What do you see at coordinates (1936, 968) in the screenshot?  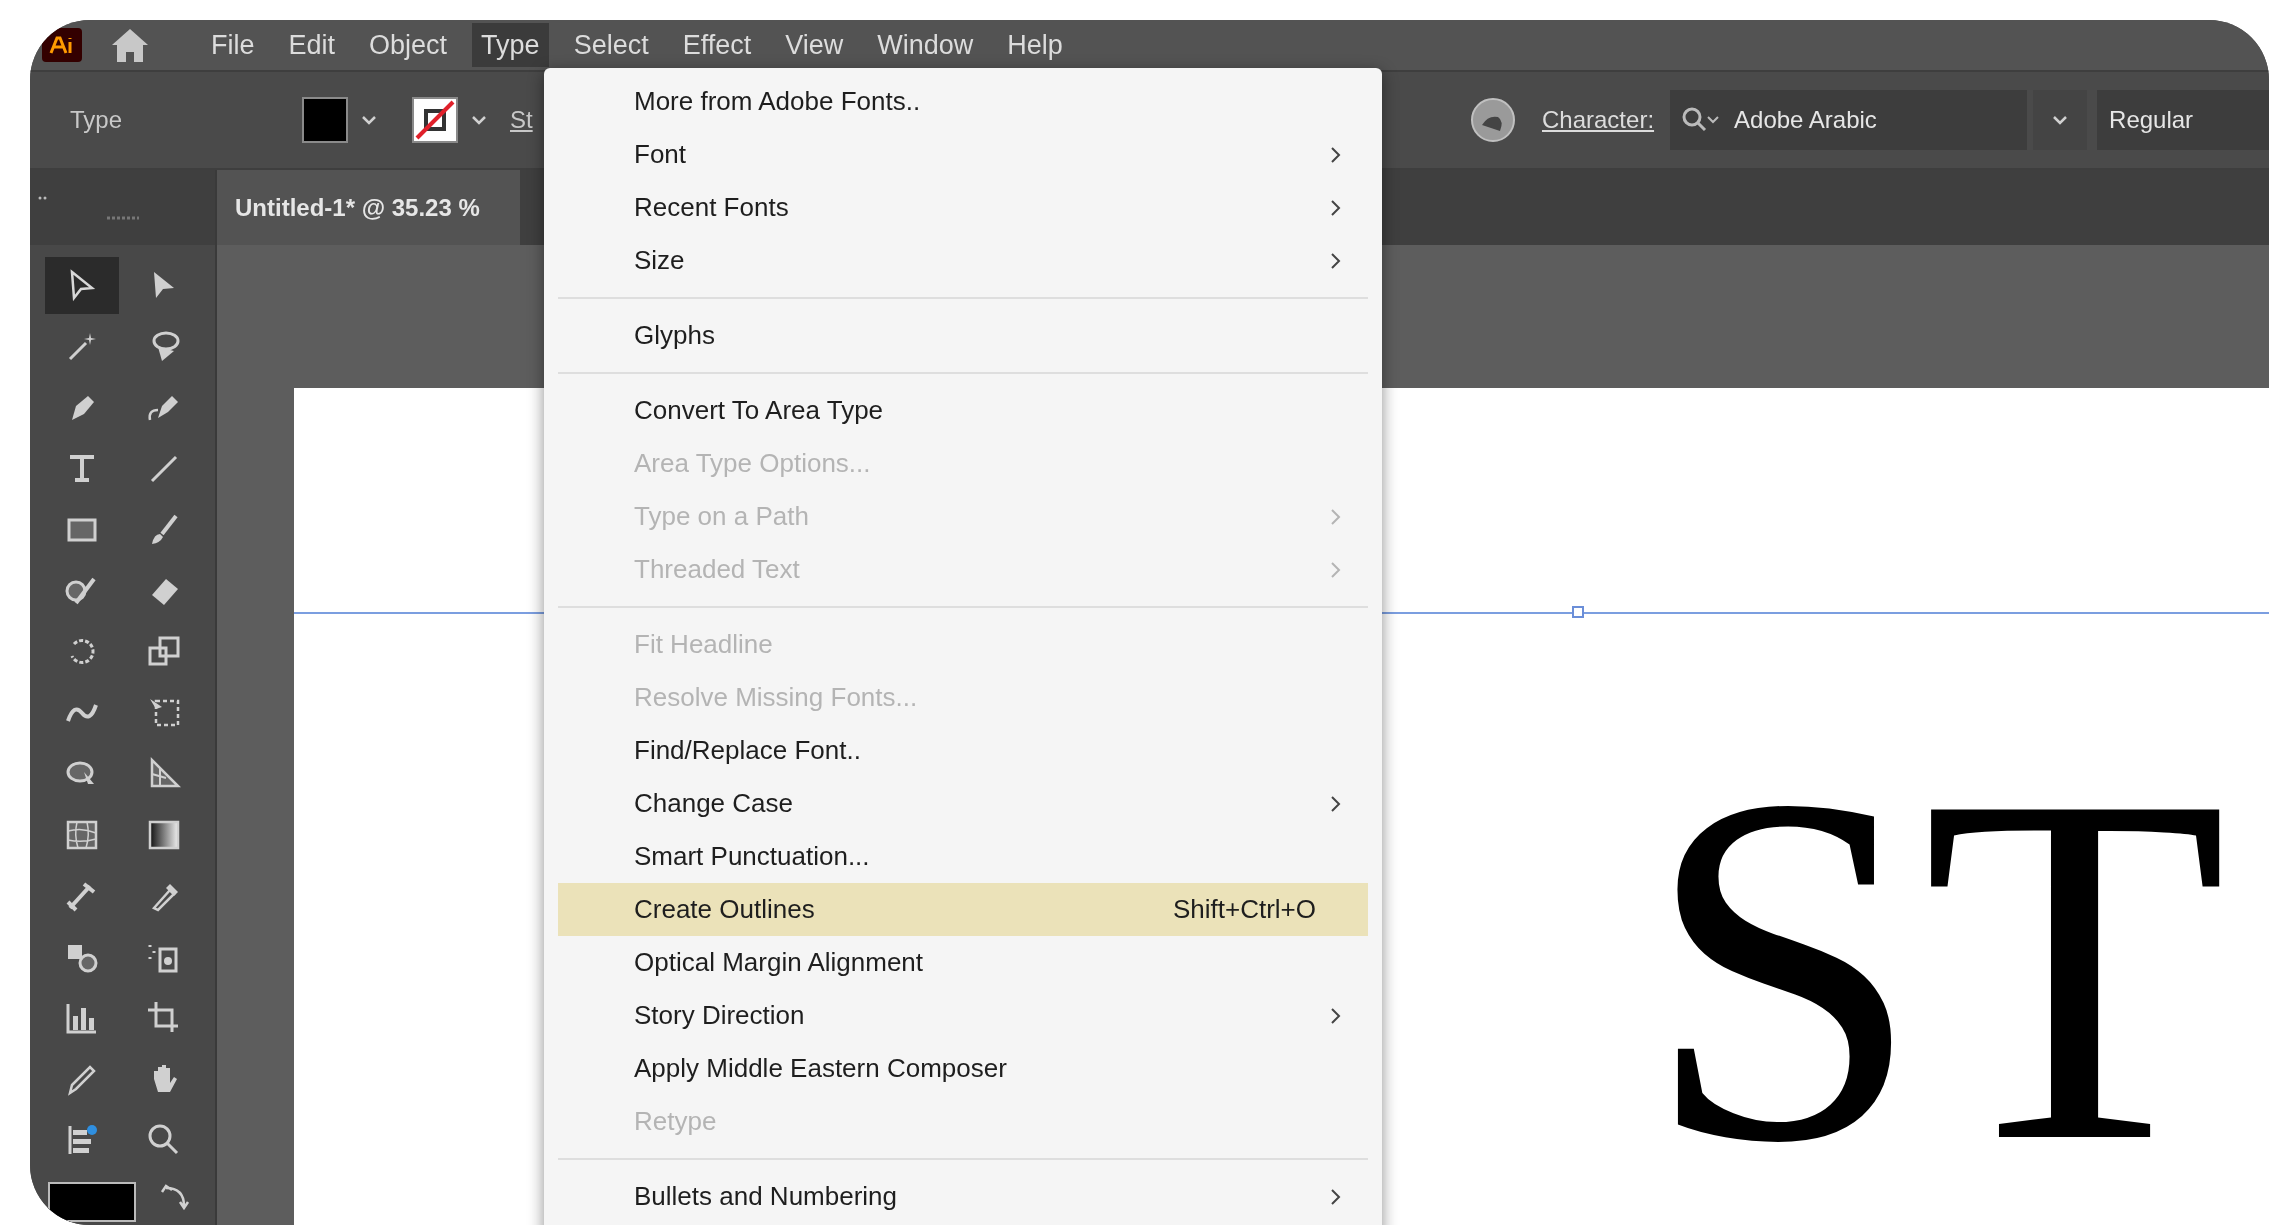 I see `artboard-text: ST` at bounding box center [1936, 968].